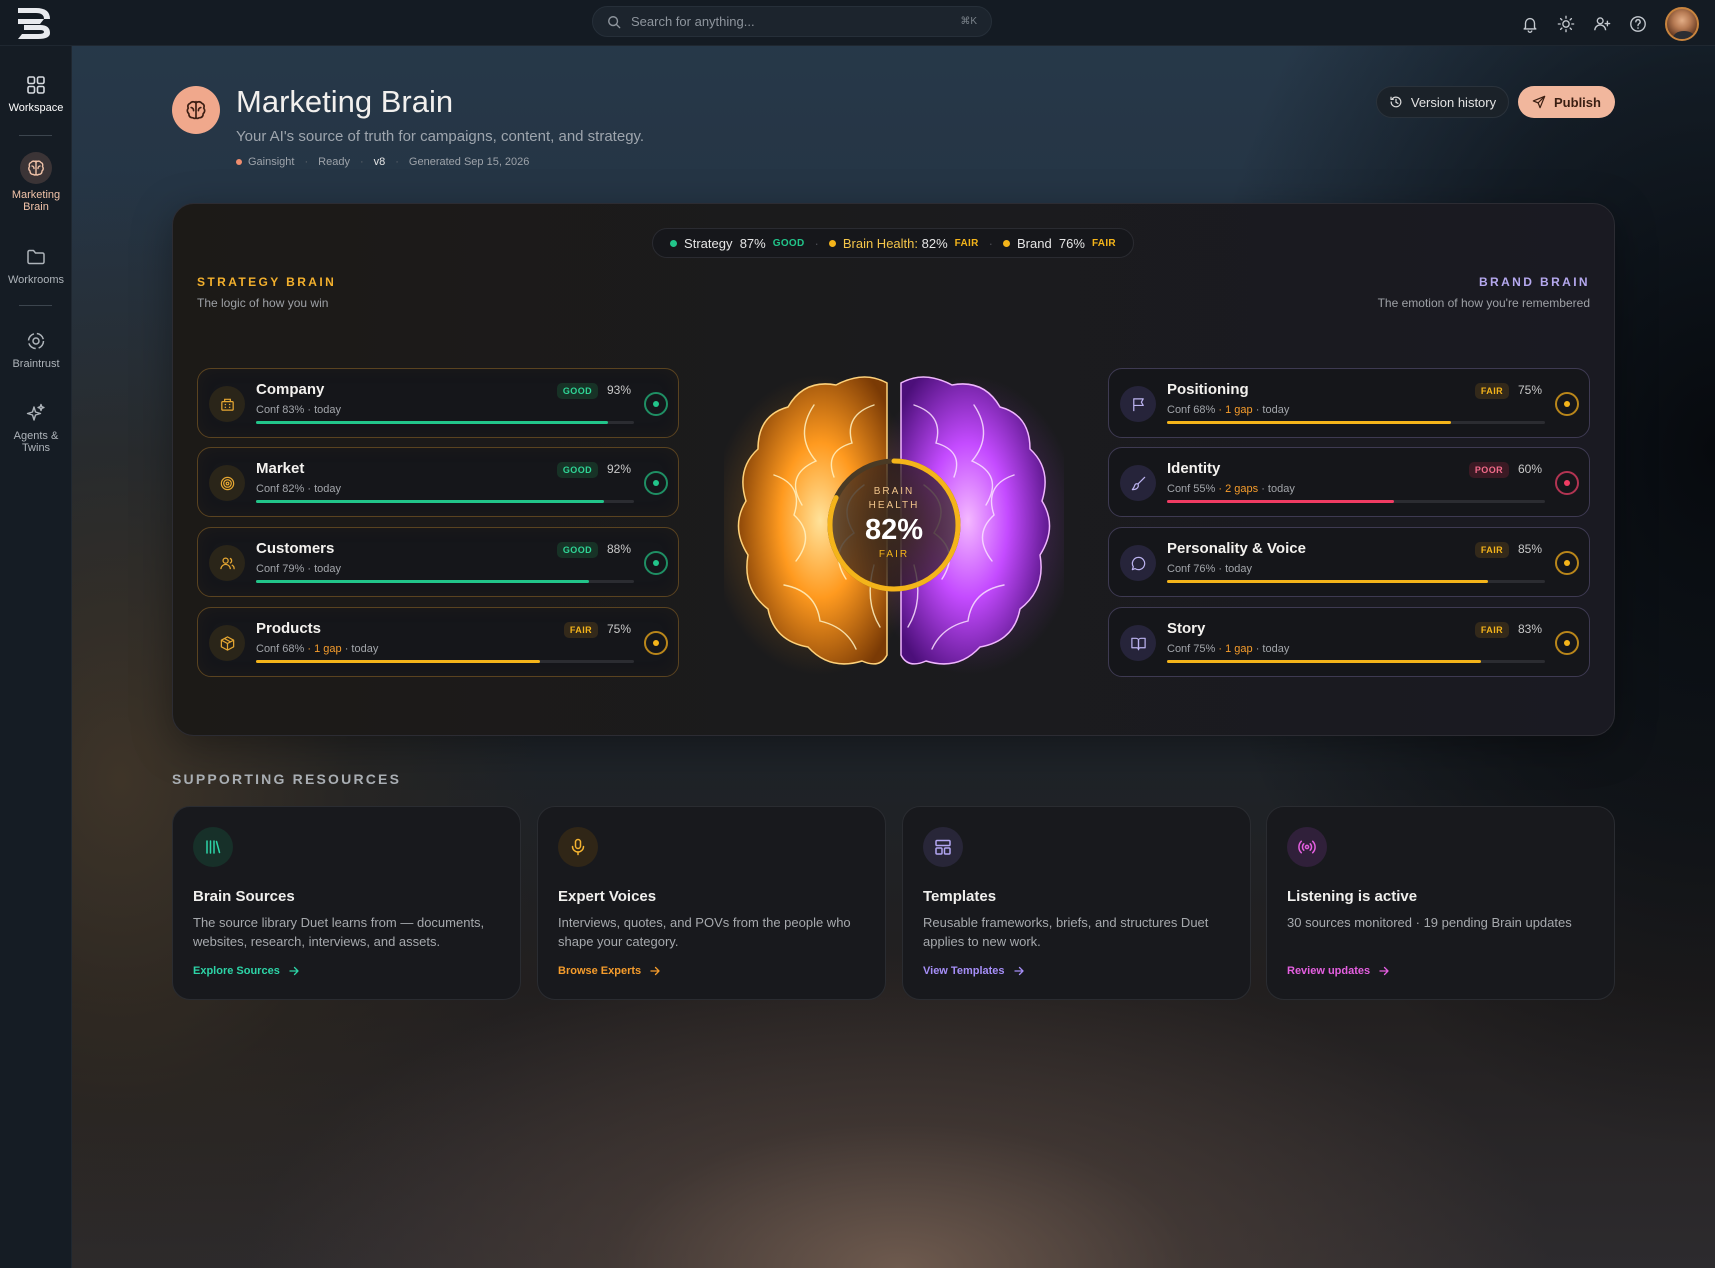  What do you see at coordinates (345, 101) in the screenshot?
I see `page-title: Marketing Brain` at bounding box center [345, 101].